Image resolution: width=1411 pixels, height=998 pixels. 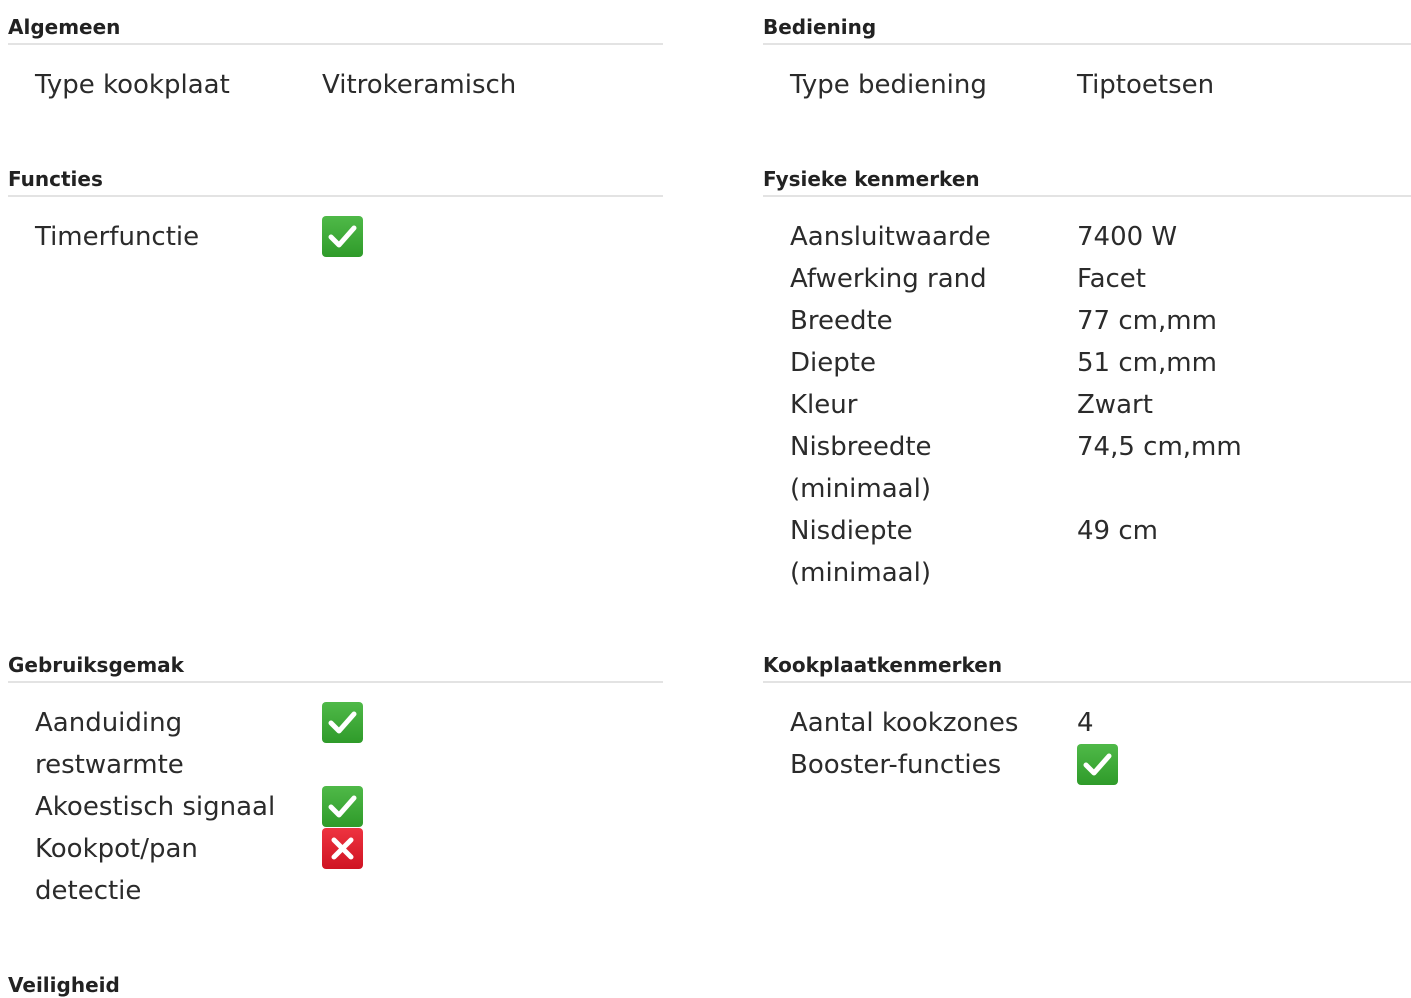 I want to click on spec-row: Kleur Zwart, so click(x=1087, y=405).